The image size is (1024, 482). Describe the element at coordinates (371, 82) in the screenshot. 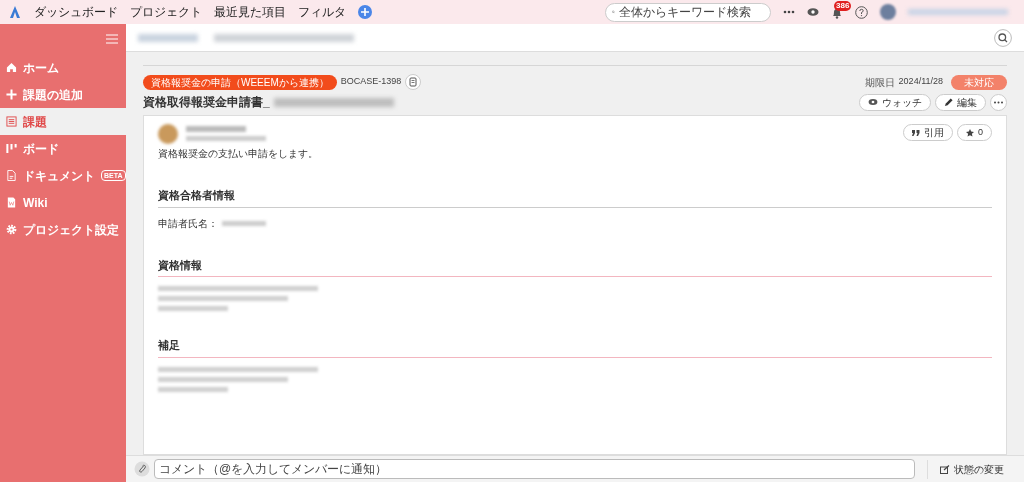

I see `issue-key: BOCASE-1398` at that location.